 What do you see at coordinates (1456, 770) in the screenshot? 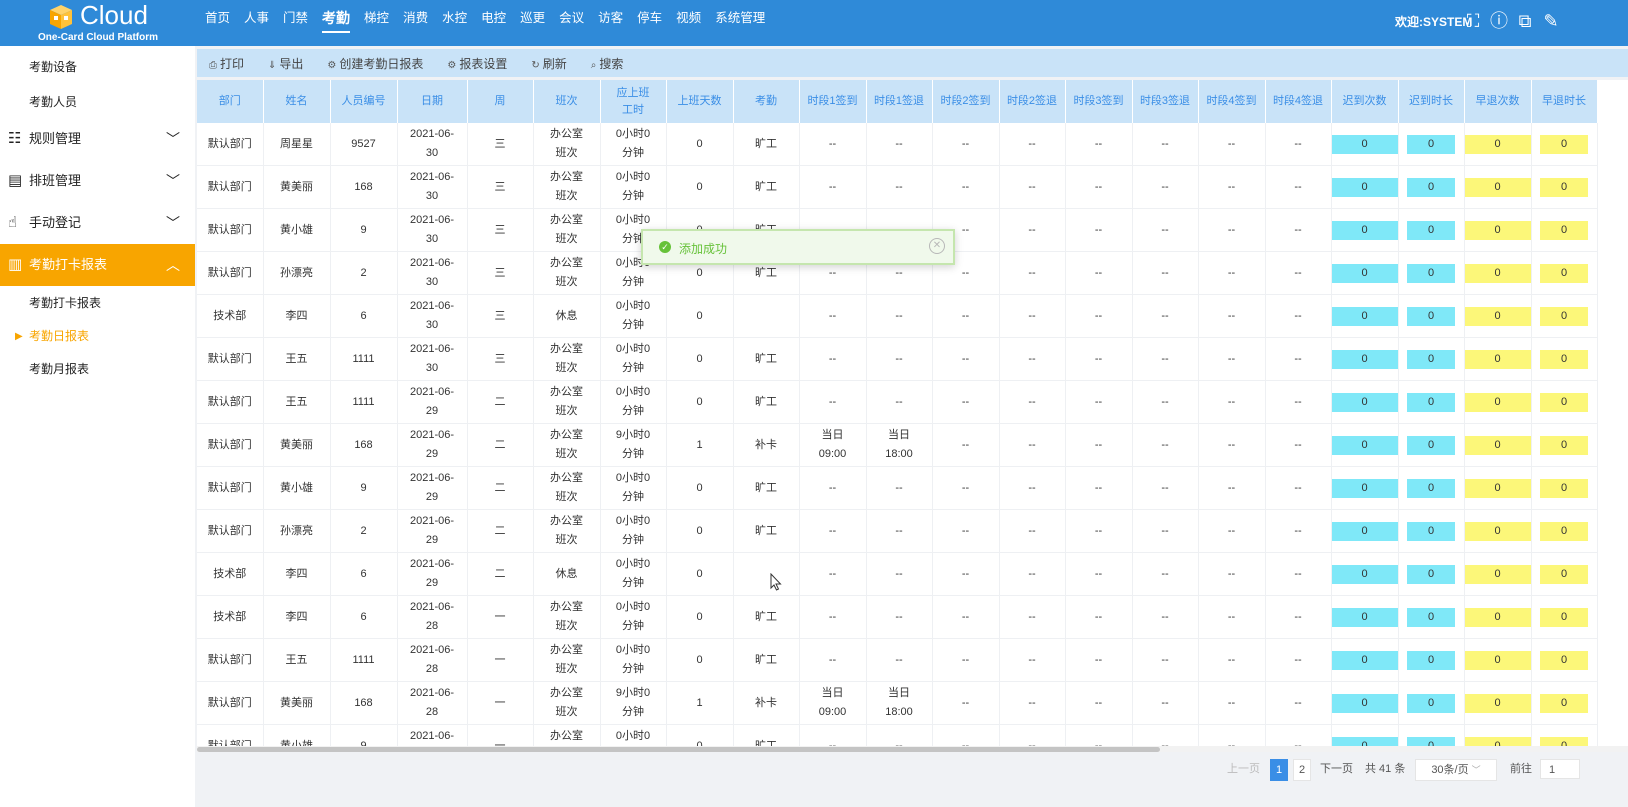
I see `page-size-select: 30条/页 ﹀` at bounding box center [1456, 770].